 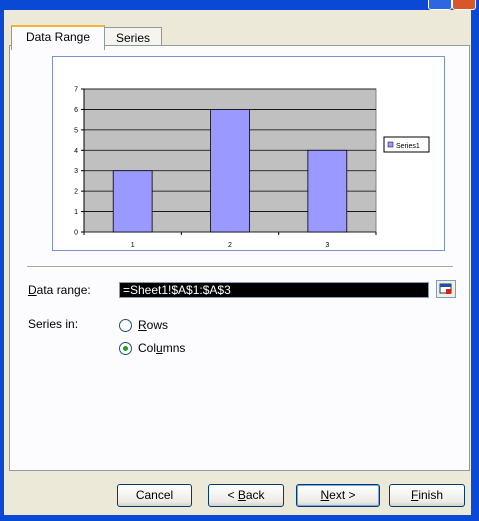 I want to click on window-frame-left, so click(x=2, y=265).